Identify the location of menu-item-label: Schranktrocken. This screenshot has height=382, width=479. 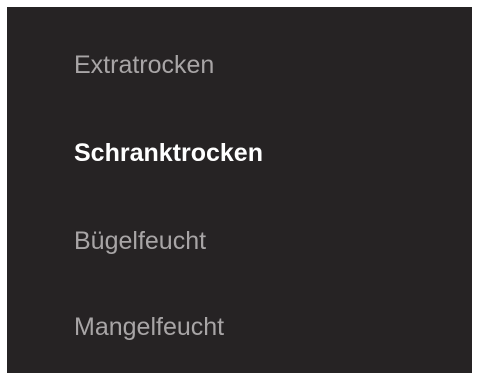
(168, 152).